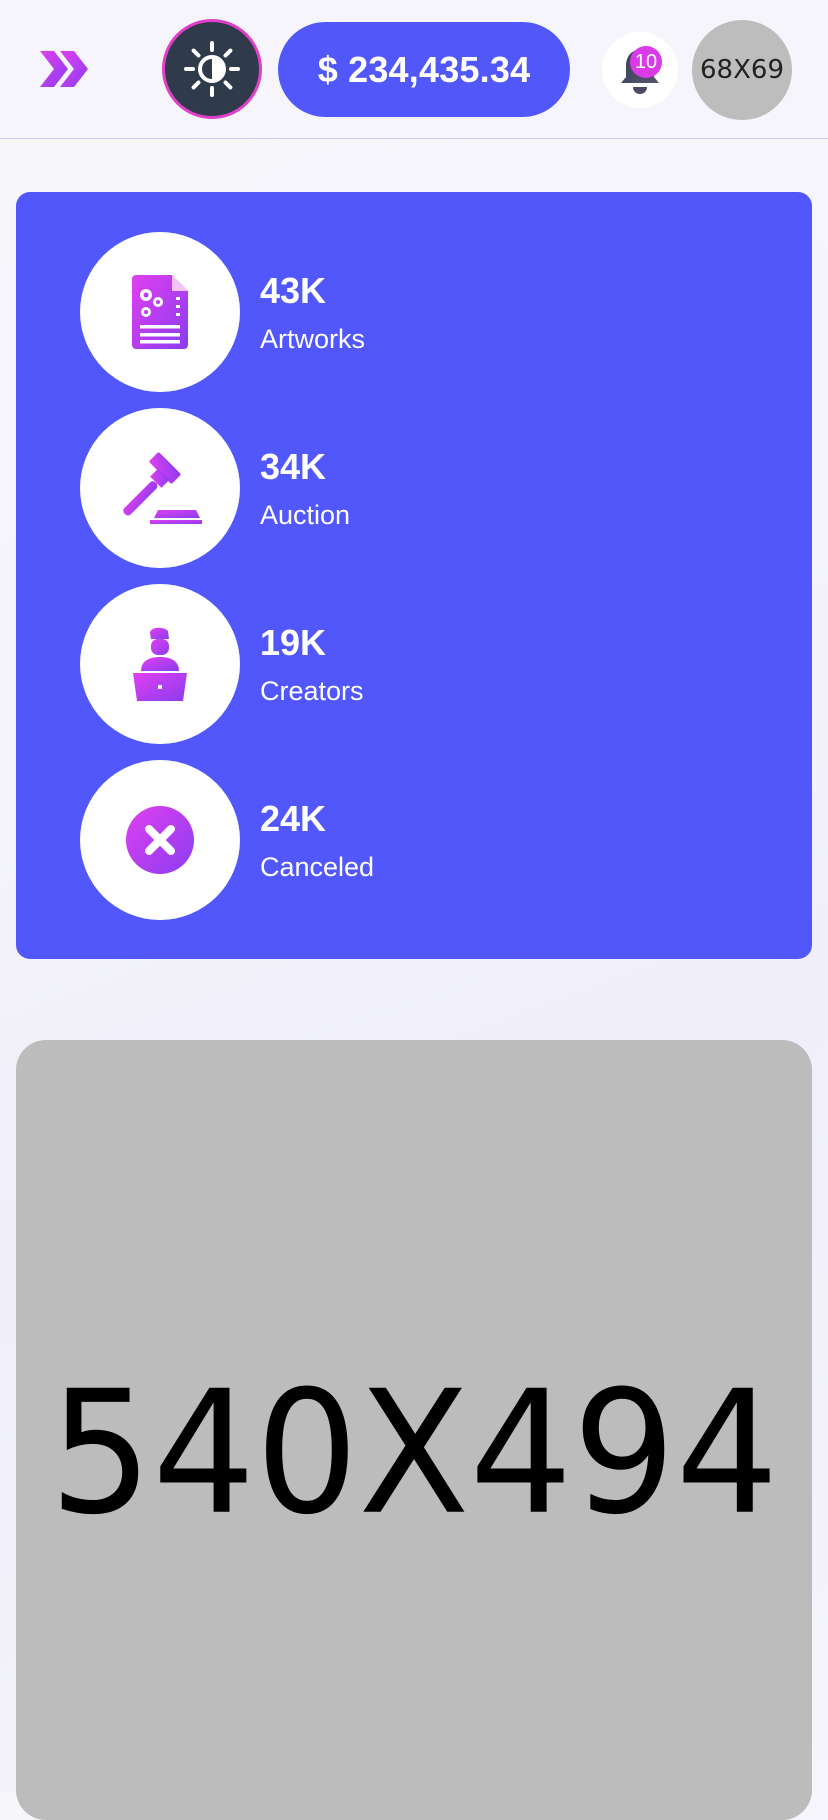 This screenshot has height=1820, width=828. Describe the element at coordinates (400, 664) in the screenshot. I see `stat-creators: 19K Creators` at that location.